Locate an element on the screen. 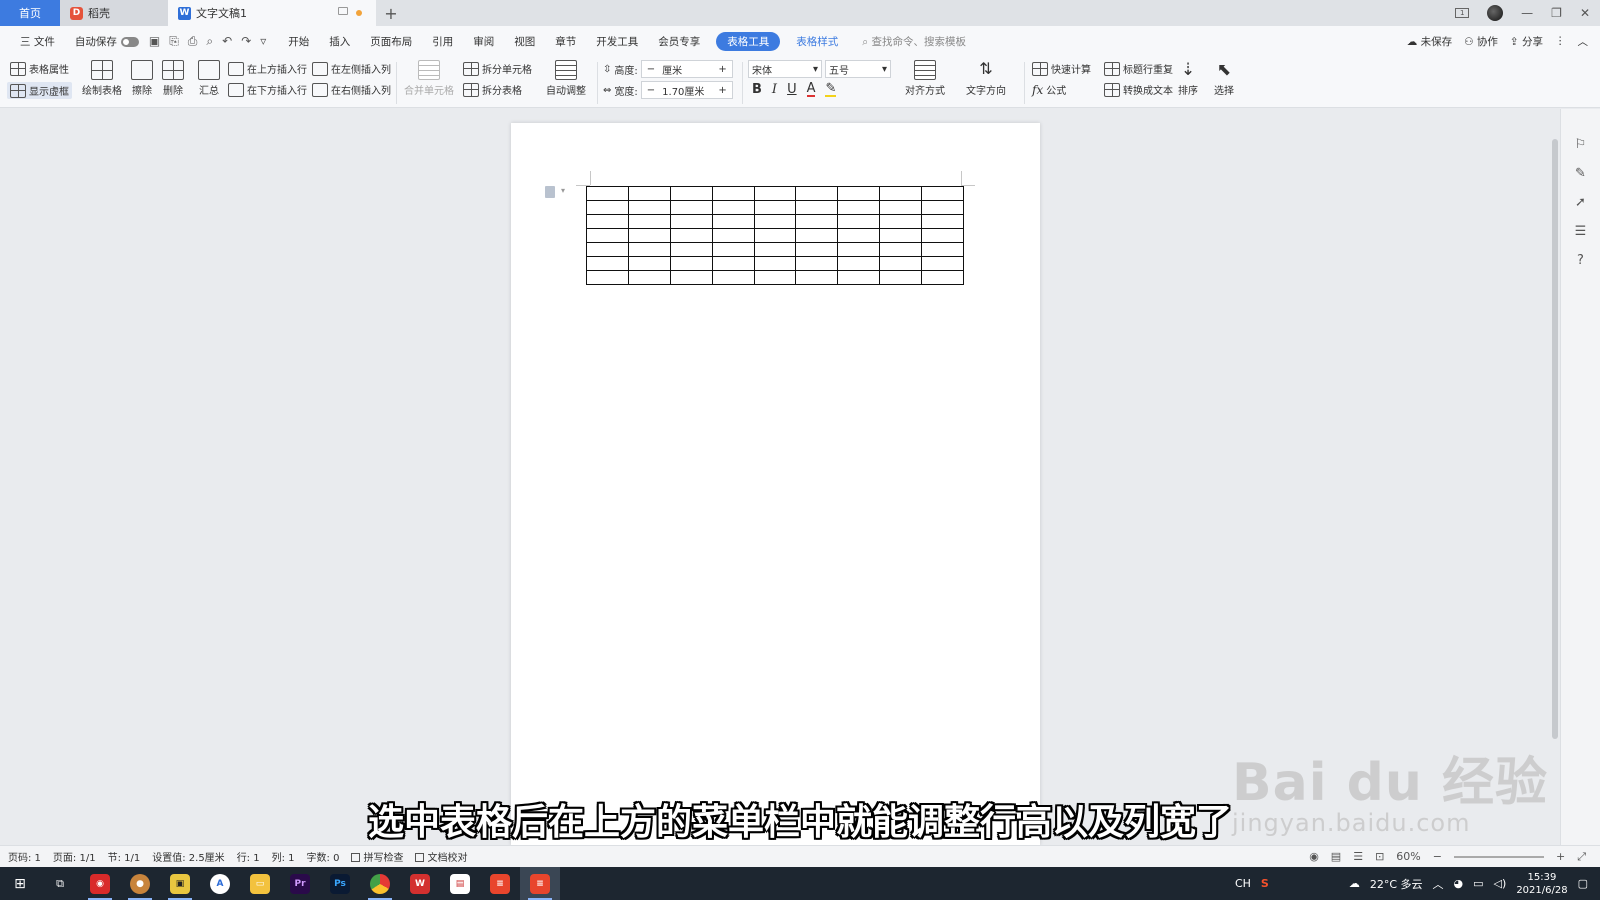 The image size is (1600, 900). collaborate-button: ⚇ 协作 is located at coordinates (1481, 41).